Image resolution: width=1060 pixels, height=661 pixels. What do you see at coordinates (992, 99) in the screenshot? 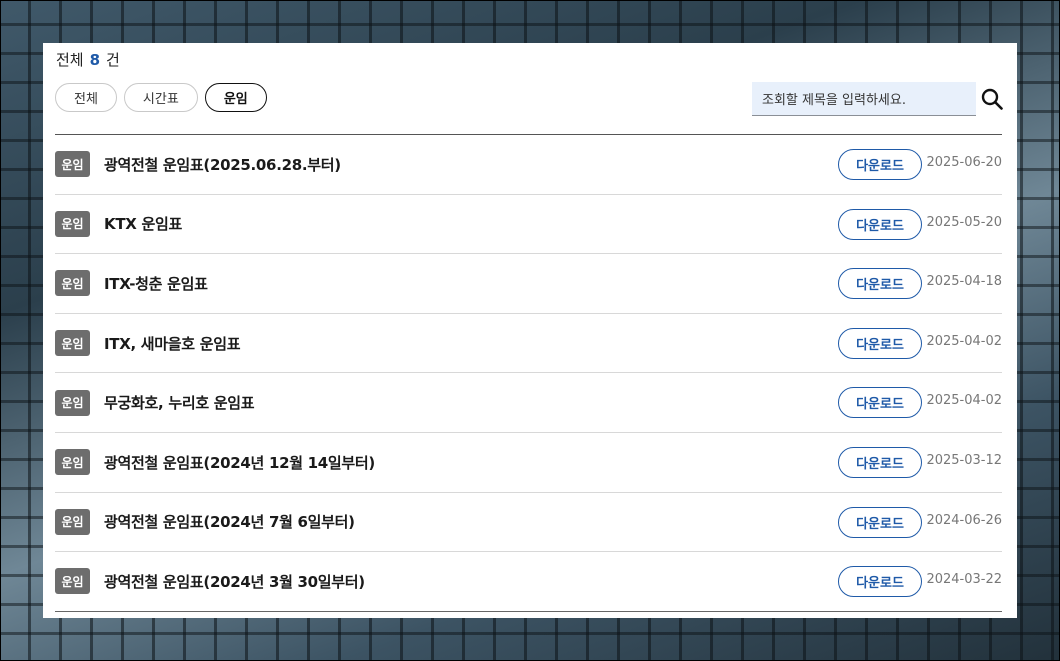
I see `search-icon` at bounding box center [992, 99].